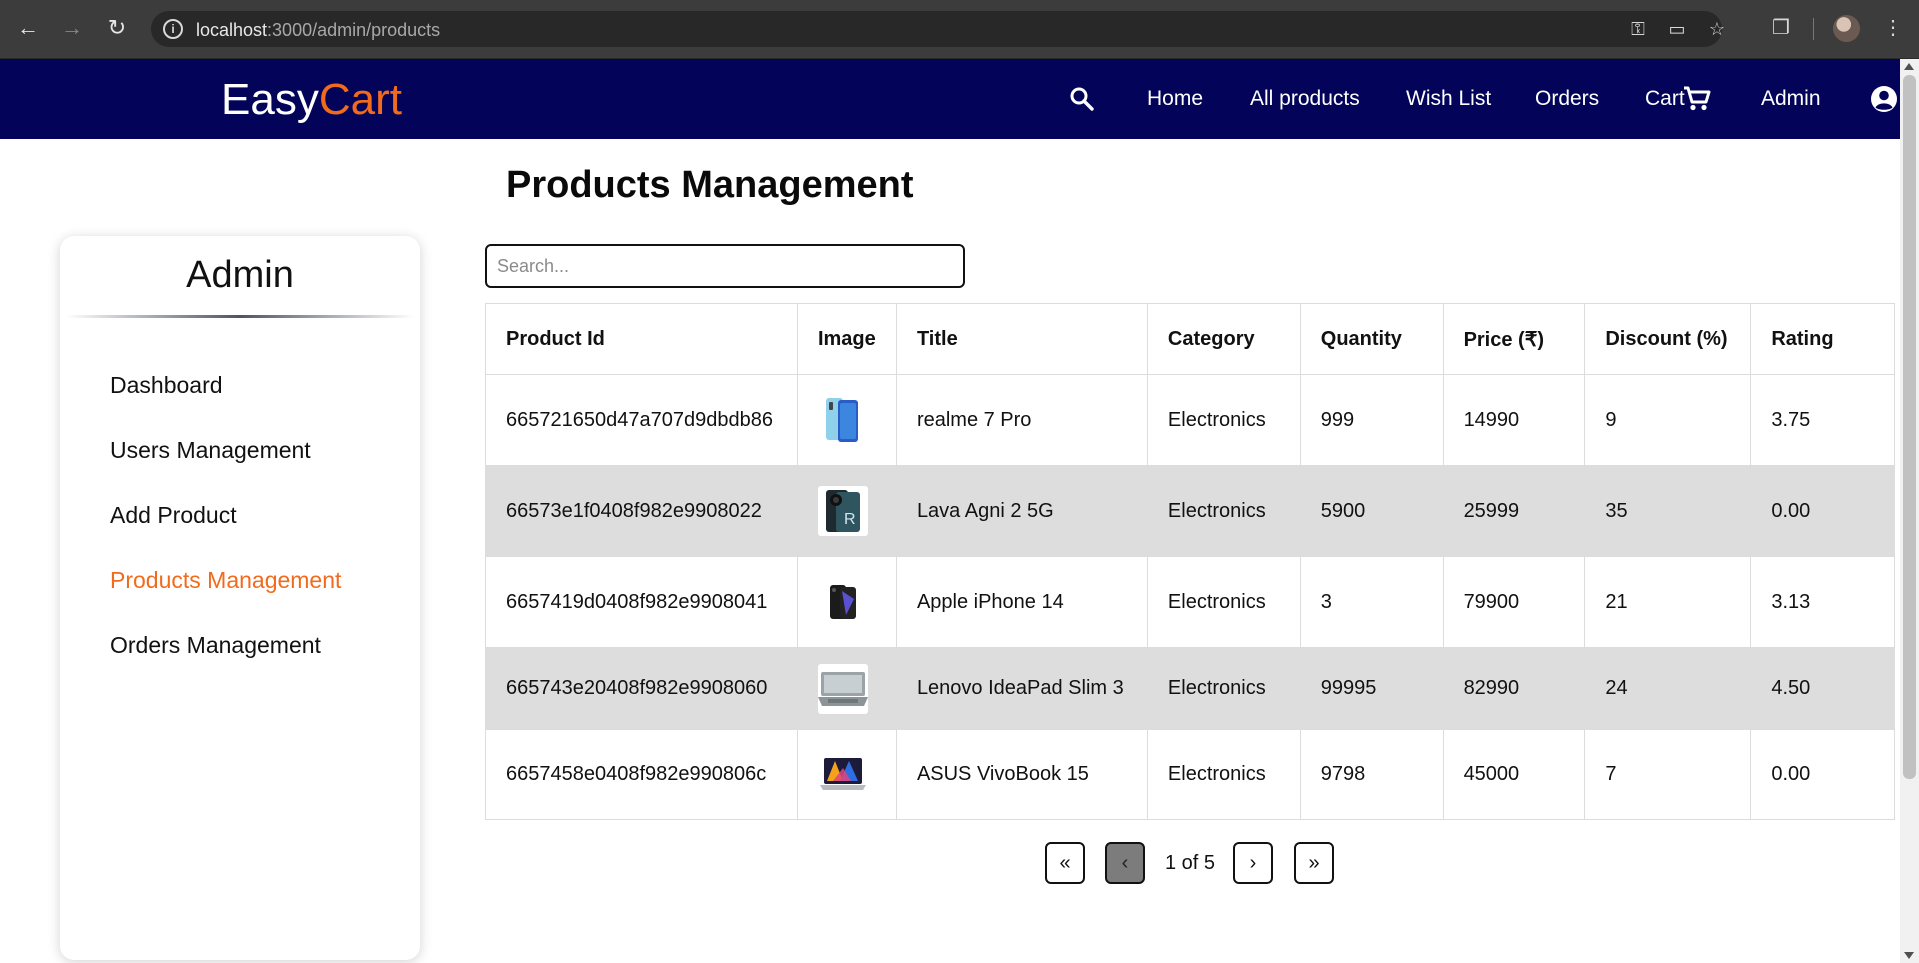 The width and height of the screenshot is (1919, 963). Describe the element at coordinates (842, 511) in the screenshot. I see `product-thumbnail-phone-dark: R` at that location.